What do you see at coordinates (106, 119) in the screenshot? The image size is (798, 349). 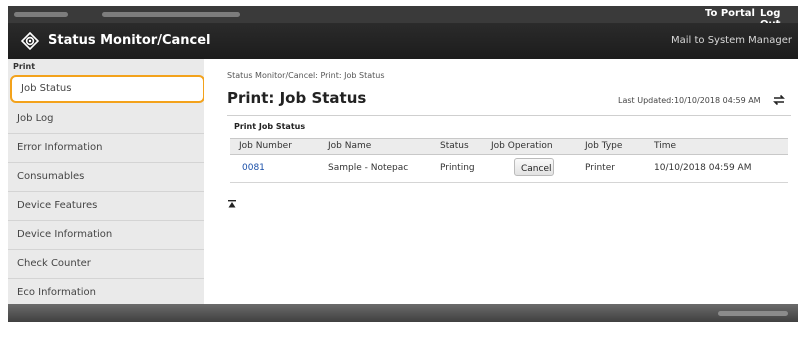 I see `sidebar-item-job-log: Job Log` at bounding box center [106, 119].